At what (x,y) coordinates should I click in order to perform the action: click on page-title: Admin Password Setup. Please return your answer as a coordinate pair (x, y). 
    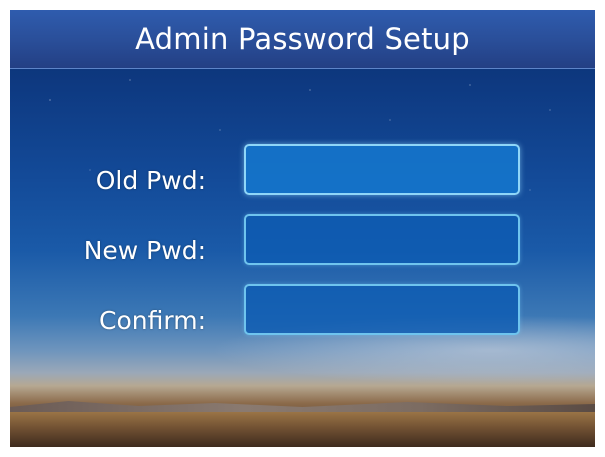
    Looking at the image, I should click on (302, 39).